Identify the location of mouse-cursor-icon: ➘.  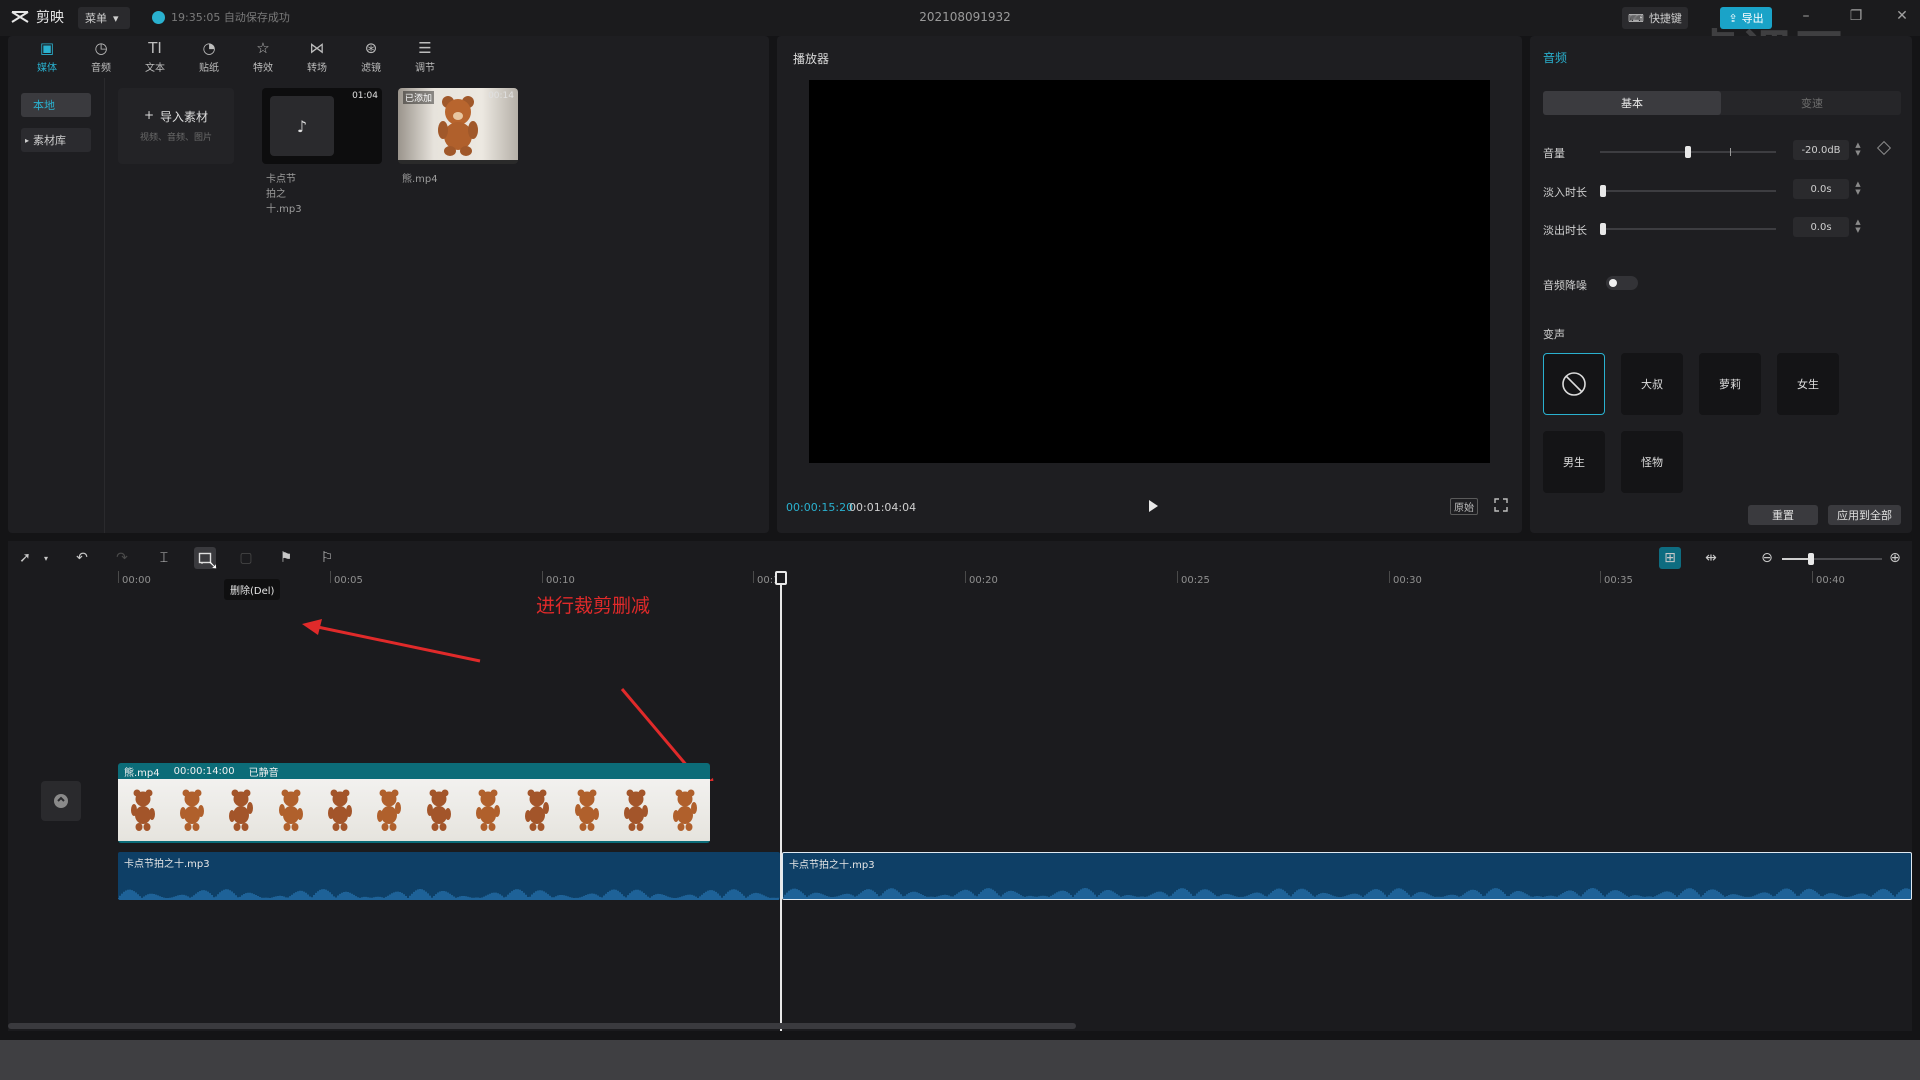
(213, 565).